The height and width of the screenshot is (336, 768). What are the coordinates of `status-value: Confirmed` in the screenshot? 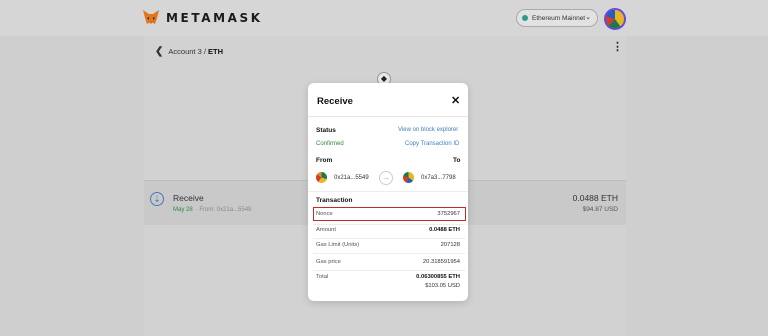 It's located at (330, 144).